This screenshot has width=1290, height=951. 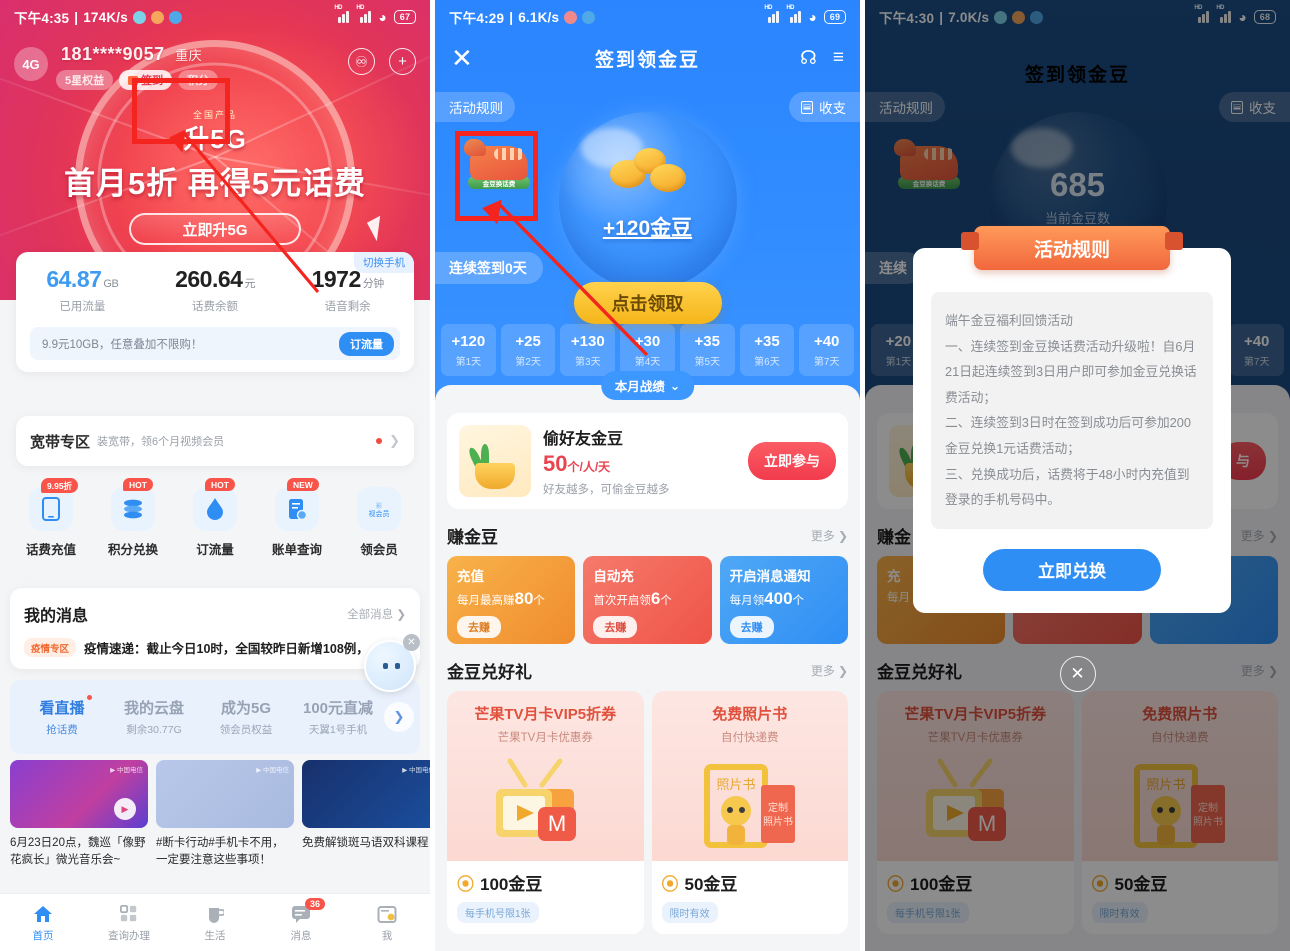 I want to click on gift-card-photobook: 免费照片书 自付快递费 照片书 定制 照片书 ⦿ 50金豆 限时有效, so click(x=749, y=812).